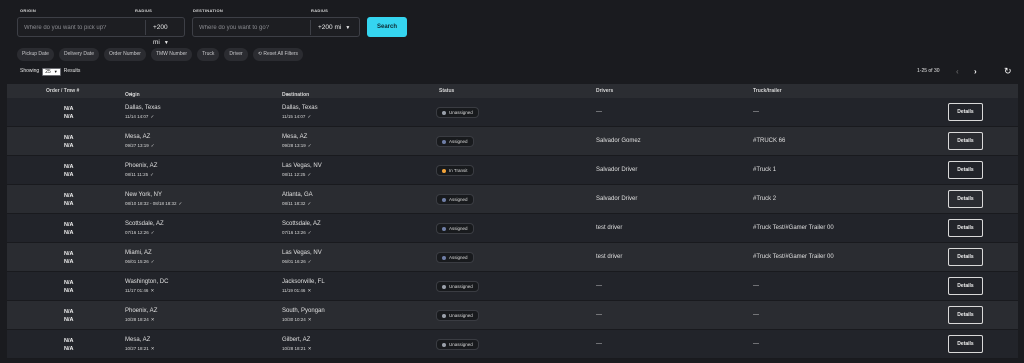  I want to click on driver-name: test driver, so click(609, 257).